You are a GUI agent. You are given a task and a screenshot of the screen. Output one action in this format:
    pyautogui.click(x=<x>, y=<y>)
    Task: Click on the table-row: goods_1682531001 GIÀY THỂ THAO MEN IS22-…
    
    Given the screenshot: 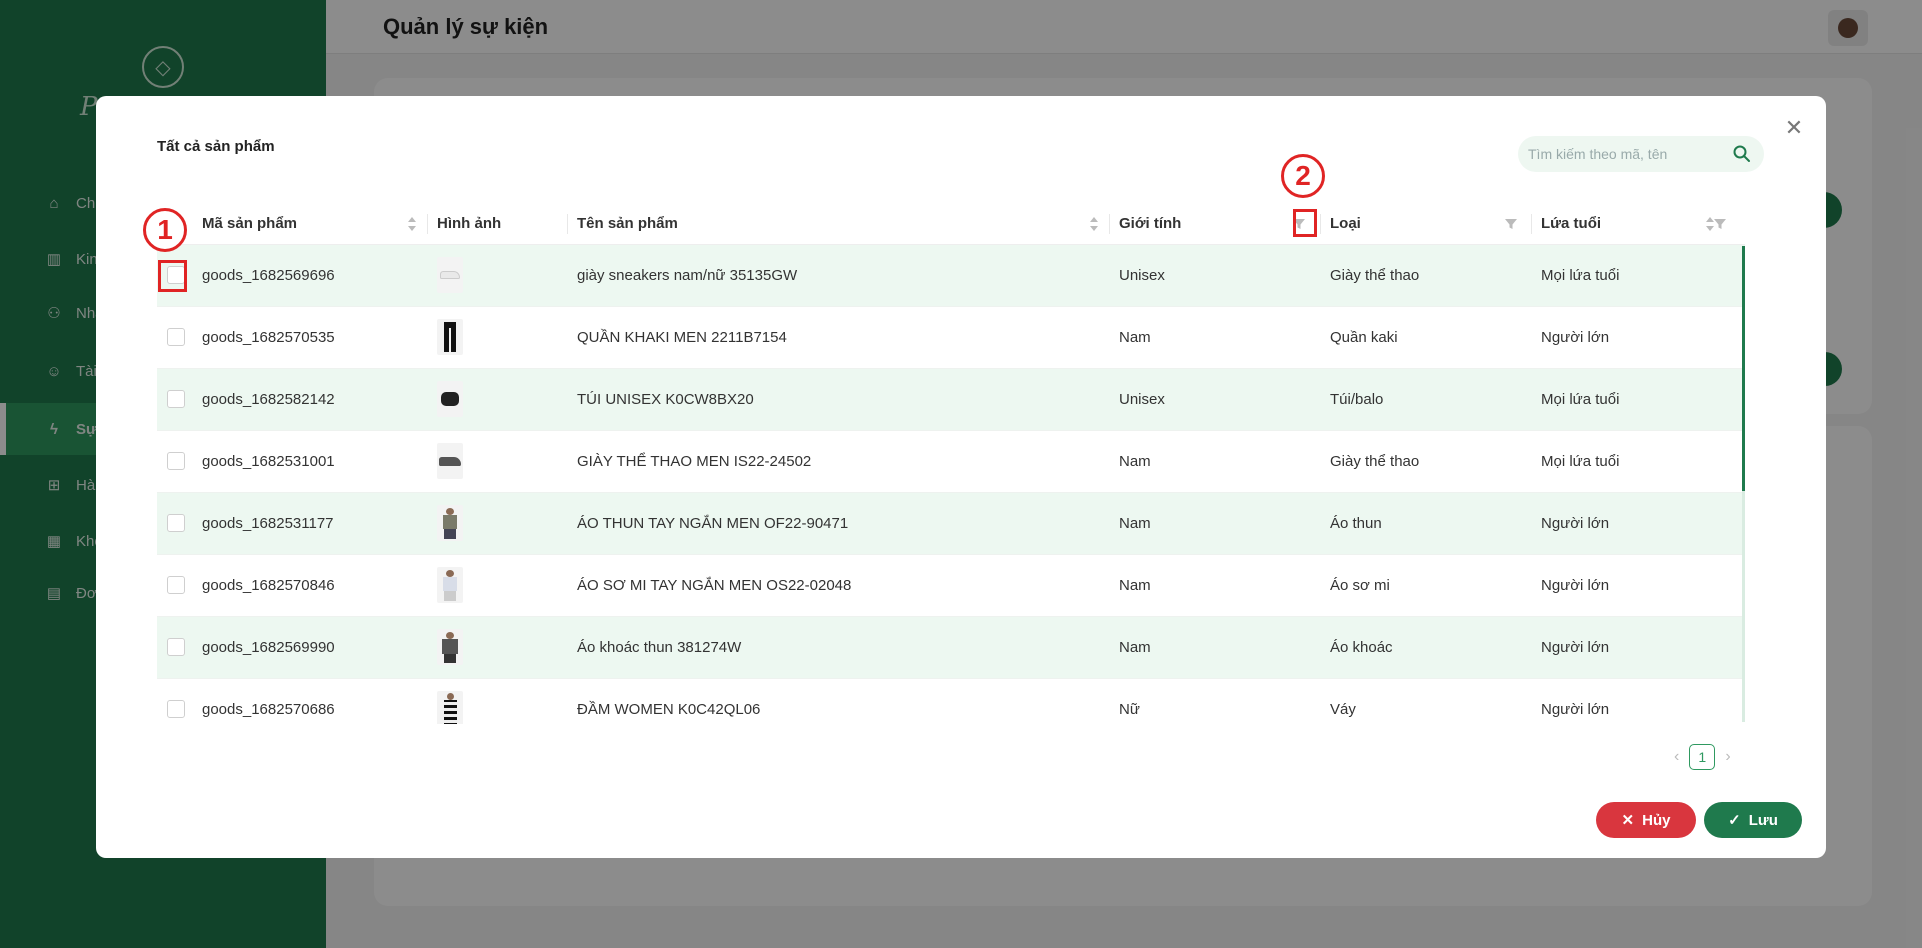 What is the action you would take?
    pyautogui.click(x=951, y=461)
    